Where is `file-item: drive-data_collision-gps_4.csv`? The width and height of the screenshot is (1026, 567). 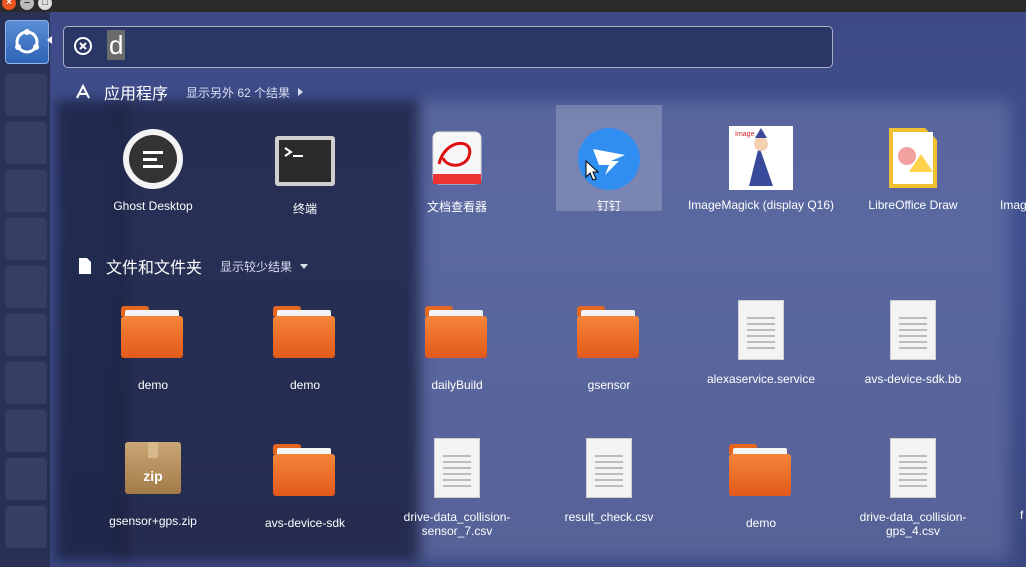
file-item: drive-data_collision-gps_4.csv is located at coordinates (913, 487).